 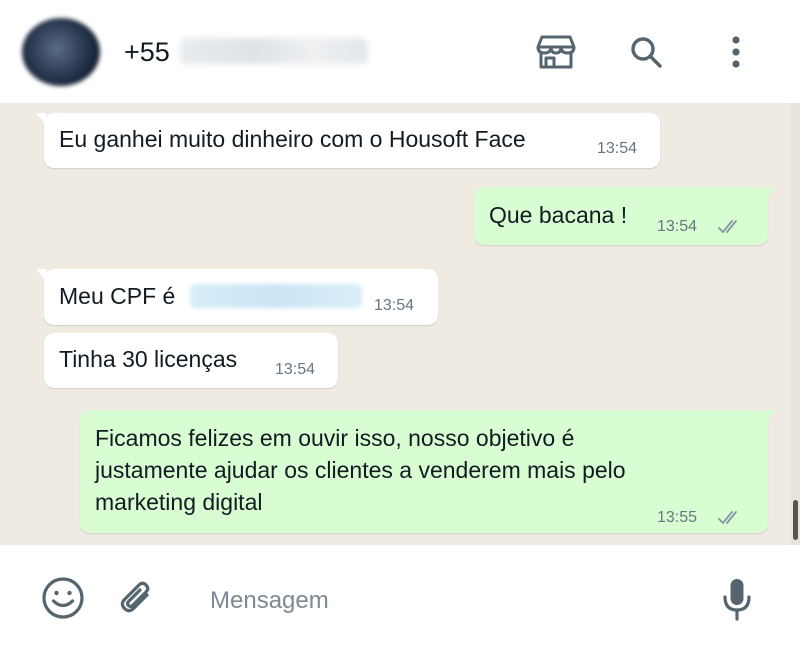 What do you see at coordinates (137, 598) in the screenshot?
I see `attach-icon` at bounding box center [137, 598].